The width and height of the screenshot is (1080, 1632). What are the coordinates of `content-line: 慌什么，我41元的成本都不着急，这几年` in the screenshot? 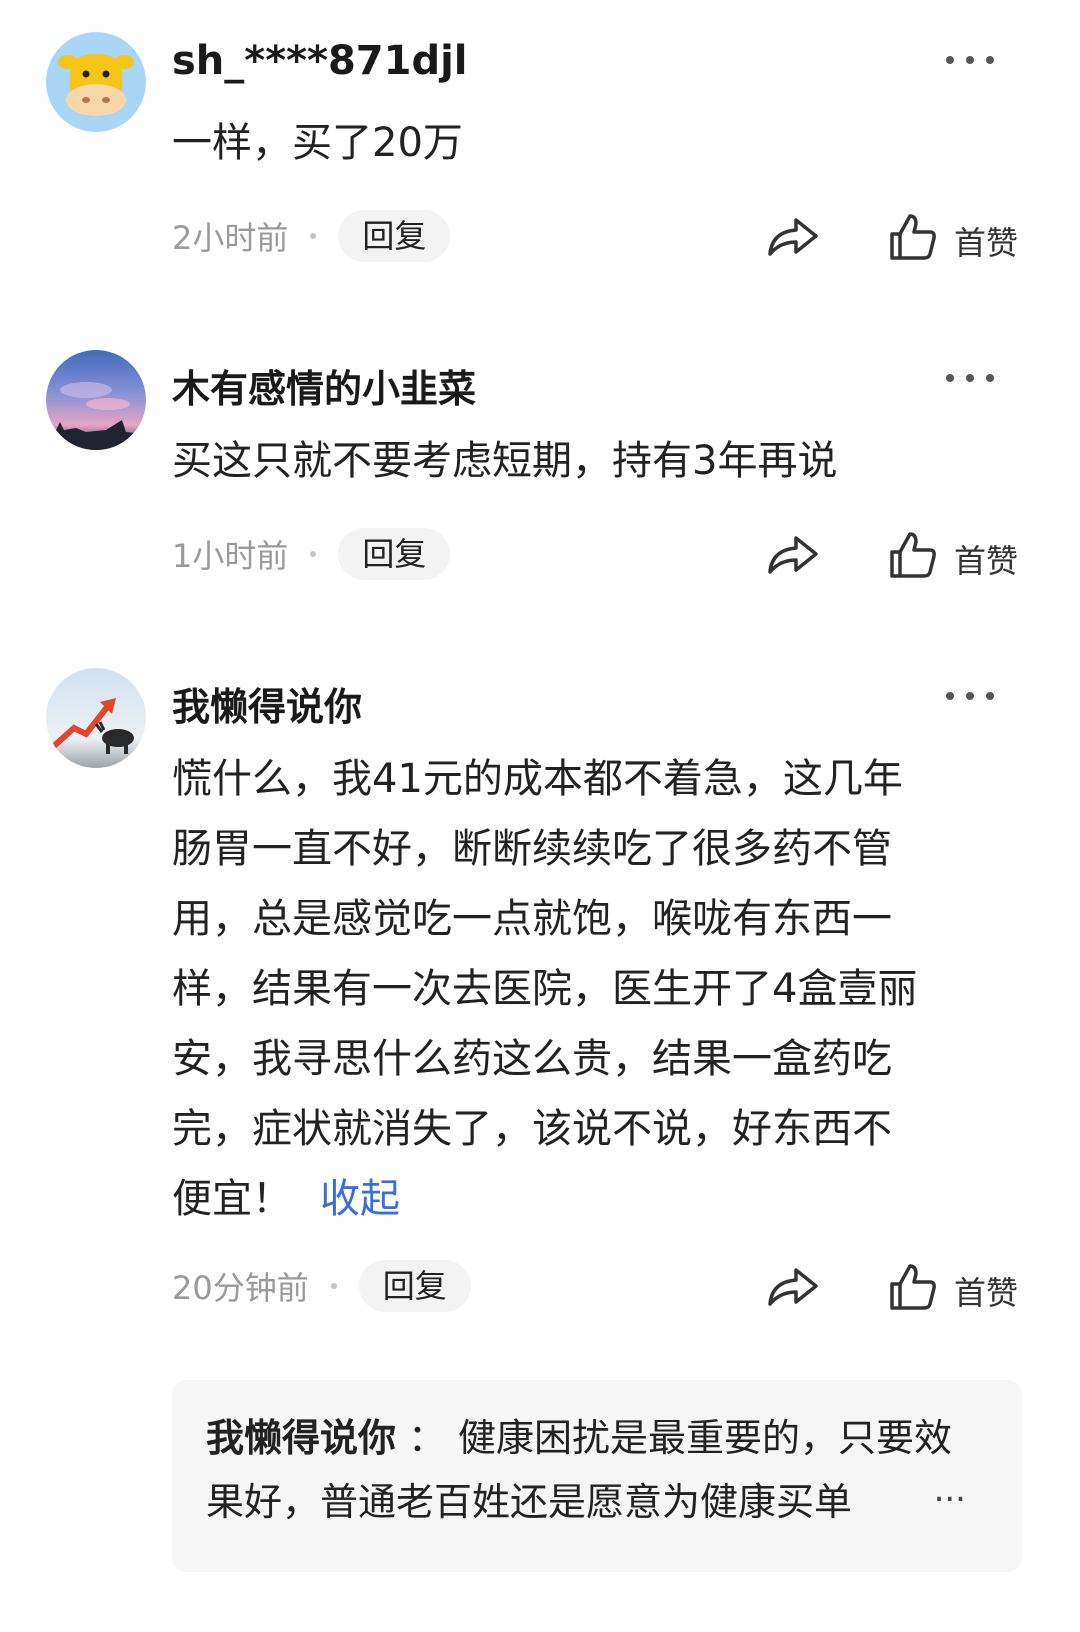 It's located at (537, 779).